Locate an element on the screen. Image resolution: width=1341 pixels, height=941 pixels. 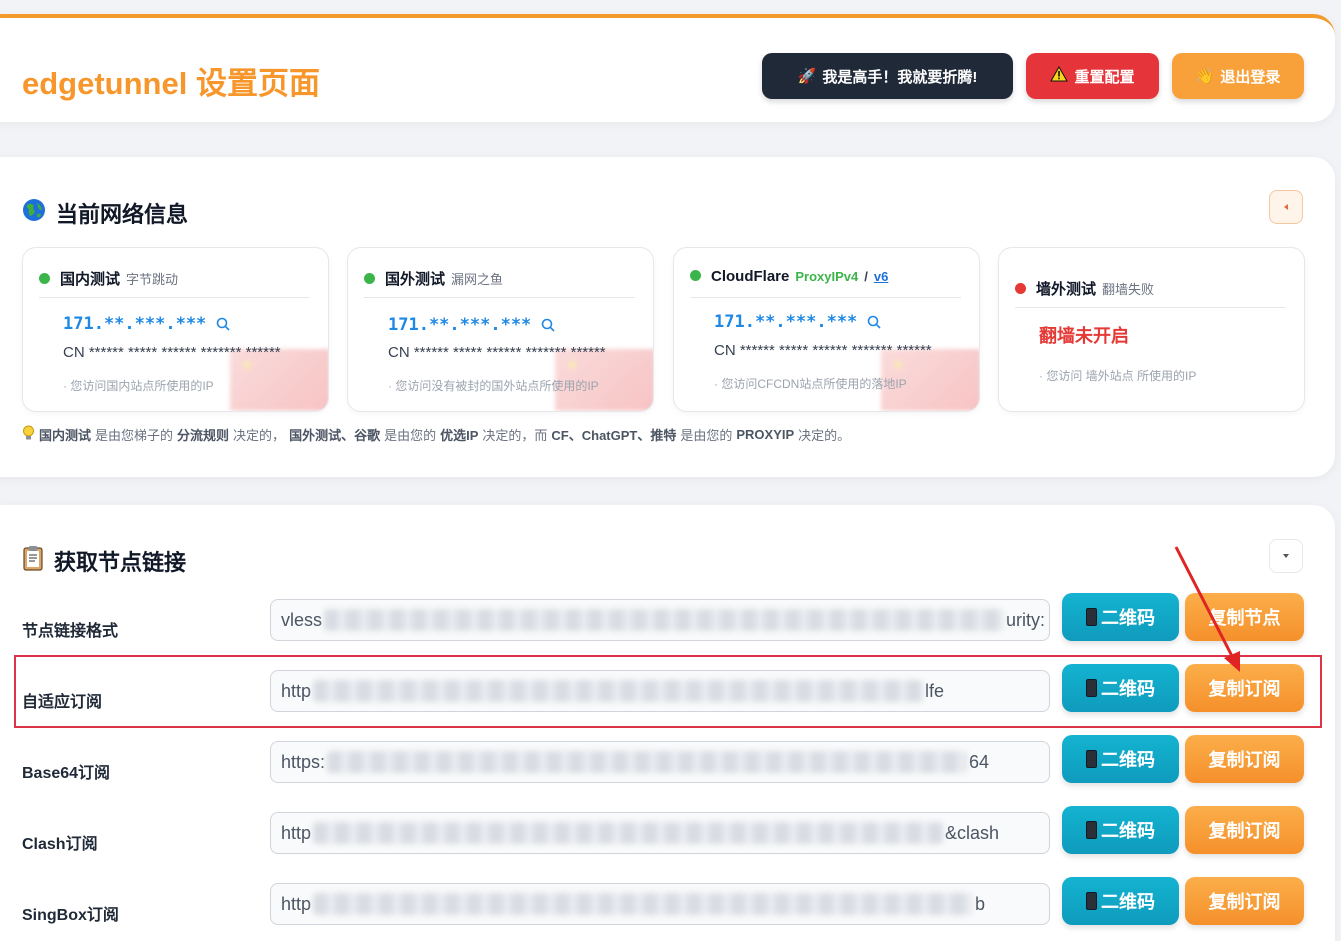
collapse-links-button is located at coordinates (1286, 556).